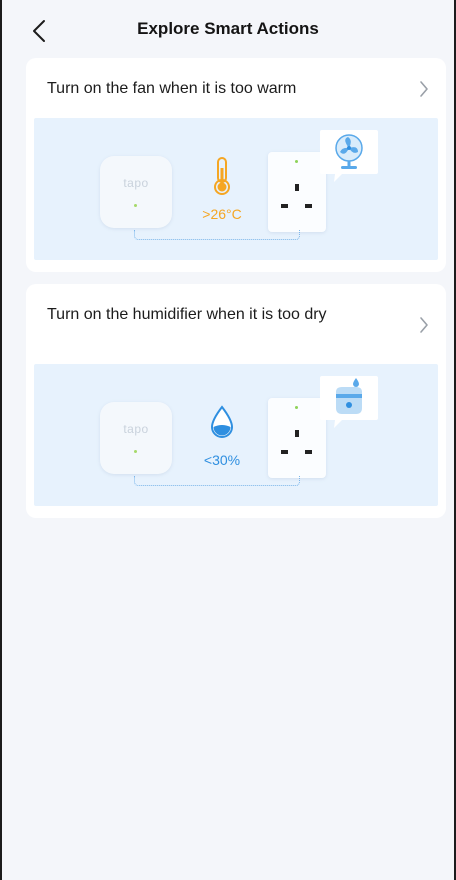 Image resolution: width=456 pixels, height=880 pixels. Describe the element at coordinates (349, 156) in the screenshot. I see `fan-icon` at that location.